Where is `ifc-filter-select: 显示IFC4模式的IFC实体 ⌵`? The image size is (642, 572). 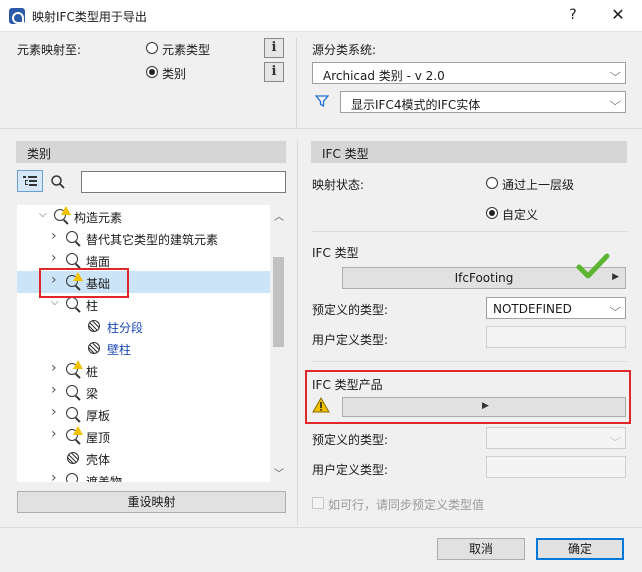
ifc-filter-select: 显示IFC4模式的IFC实体 ⌵ is located at coordinates (483, 102).